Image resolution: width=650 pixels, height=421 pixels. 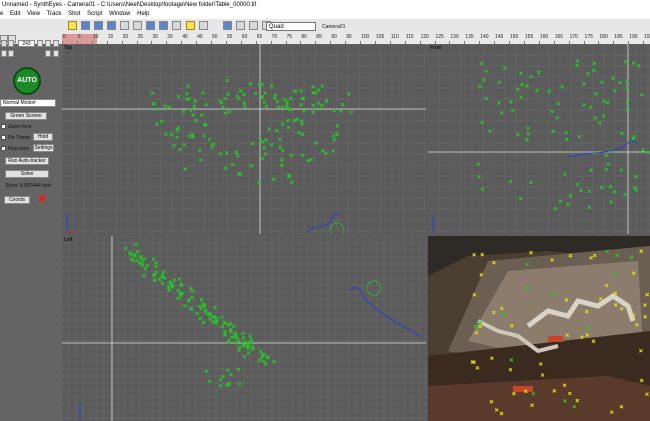 What do you see at coordinates (19, 149) in the screenshot?
I see `fine-tune-label: Fine-tune` at bounding box center [19, 149].